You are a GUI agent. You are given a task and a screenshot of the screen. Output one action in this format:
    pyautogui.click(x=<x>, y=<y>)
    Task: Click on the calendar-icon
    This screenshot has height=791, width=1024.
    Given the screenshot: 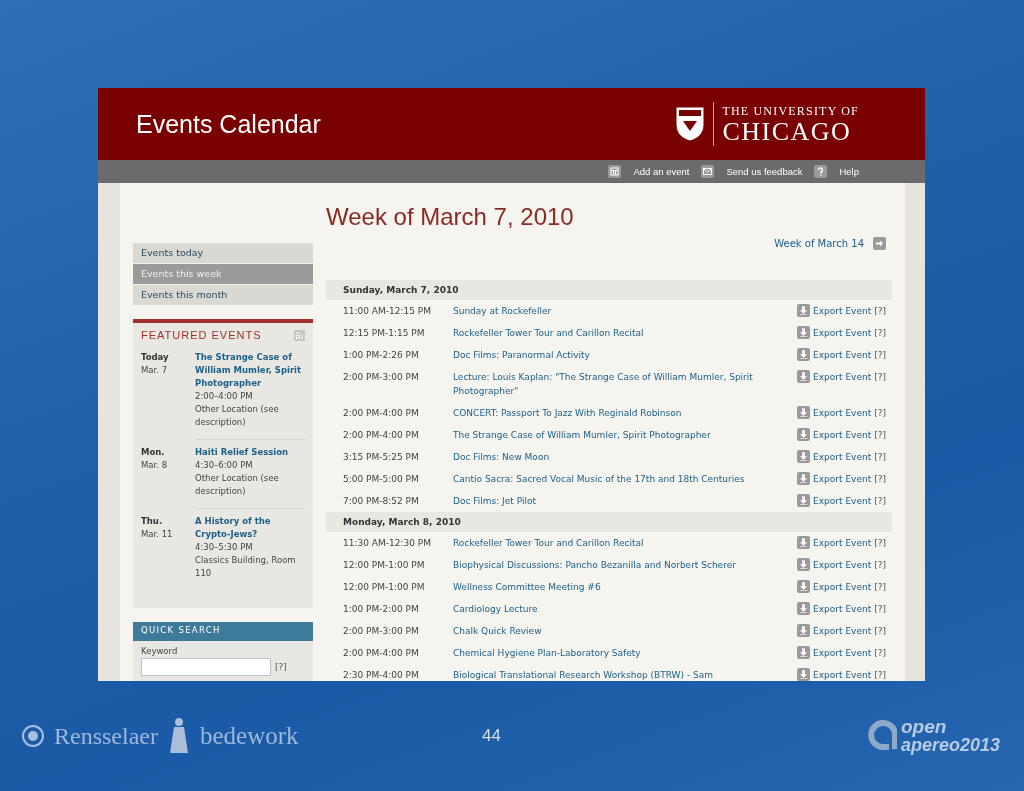 What is the action you would take?
    pyautogui.click(x=615, y=171)
    